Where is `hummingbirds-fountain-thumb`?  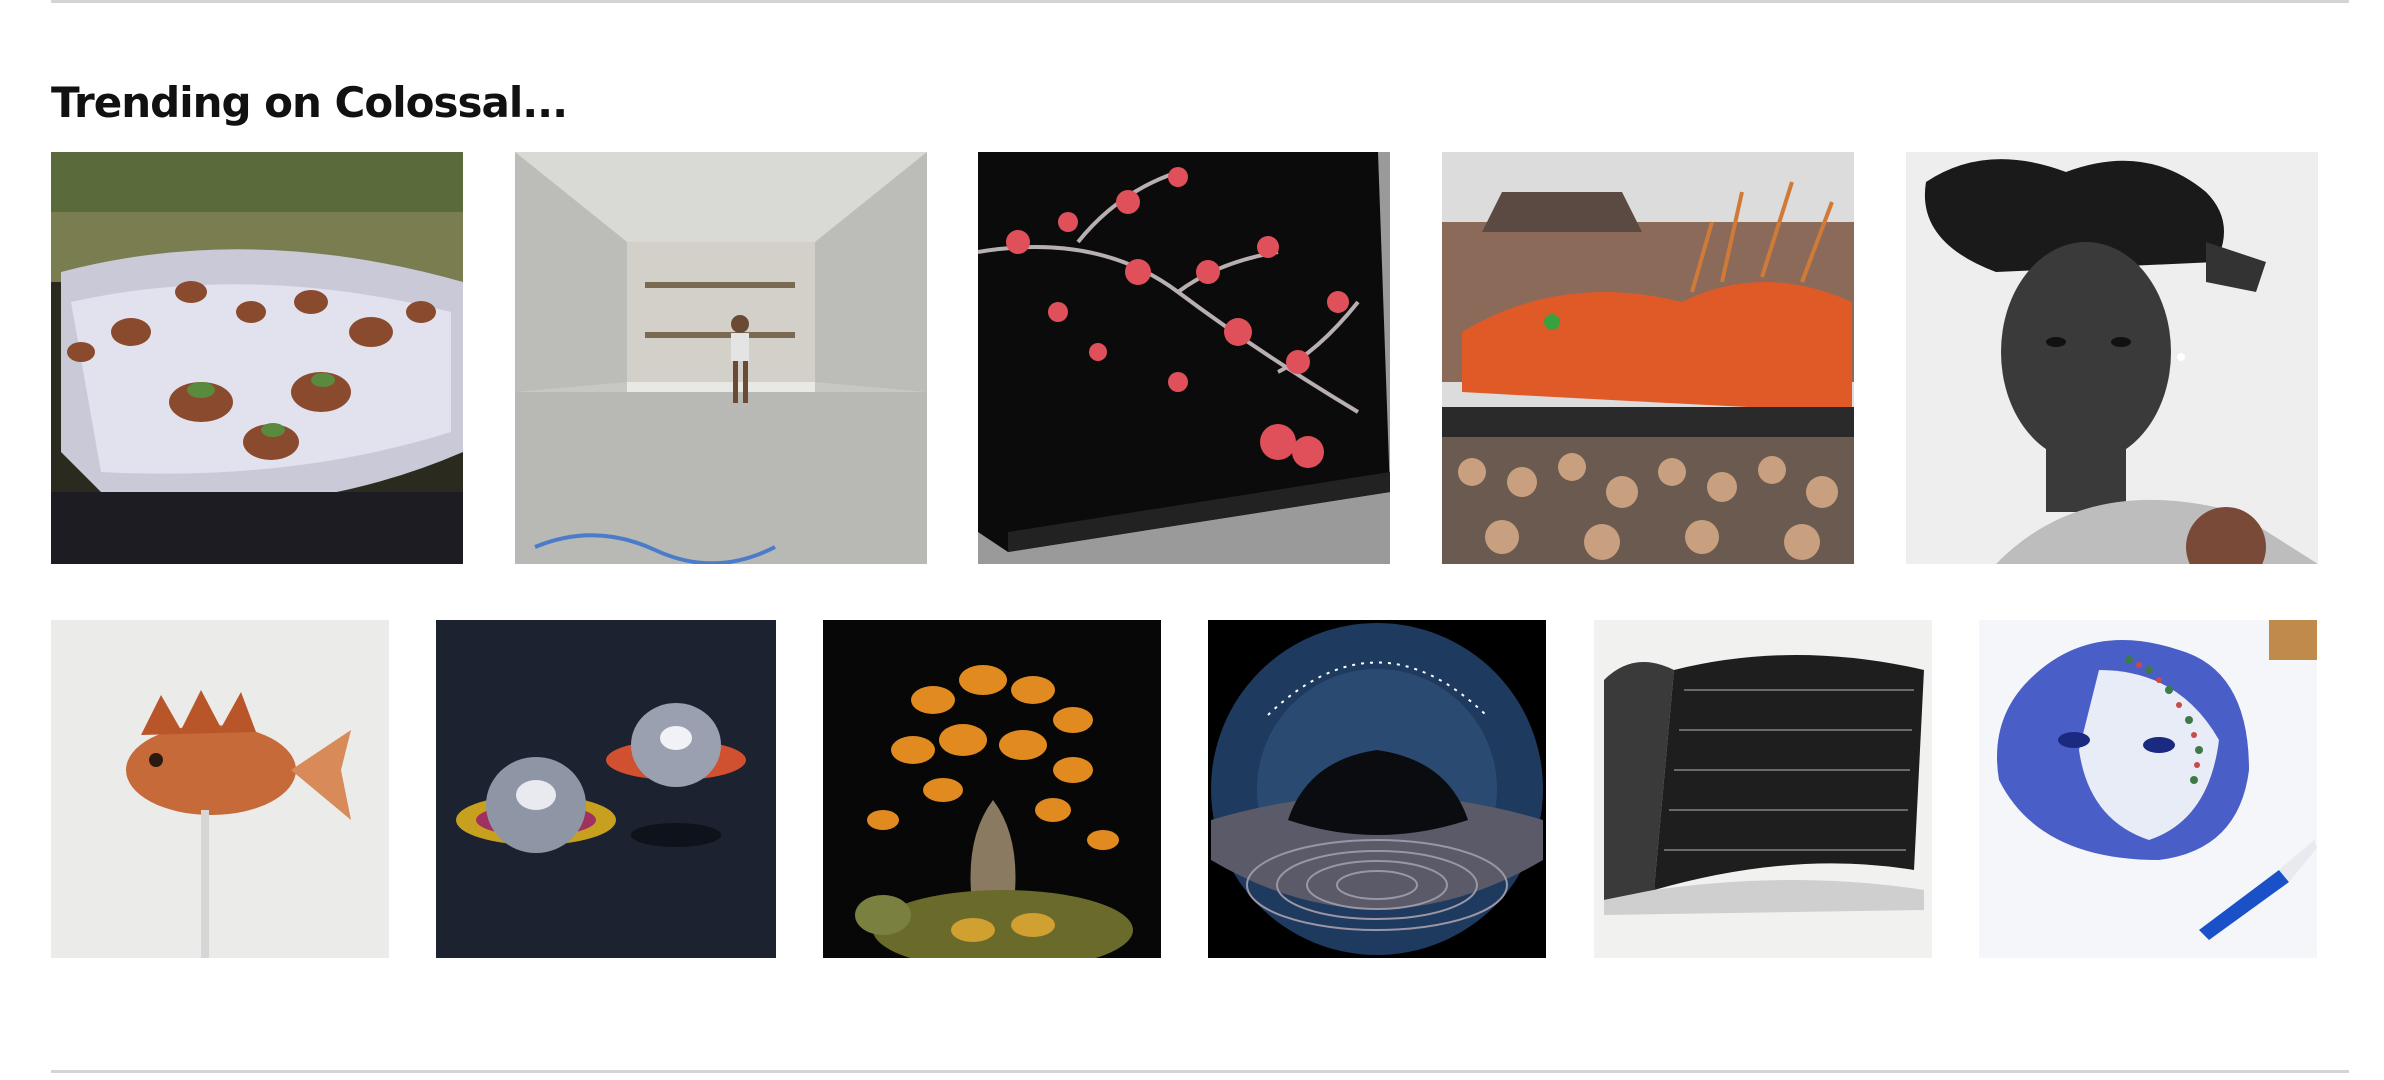 hummingbirds-fountain-thumb is located at coordinates (257, 358).